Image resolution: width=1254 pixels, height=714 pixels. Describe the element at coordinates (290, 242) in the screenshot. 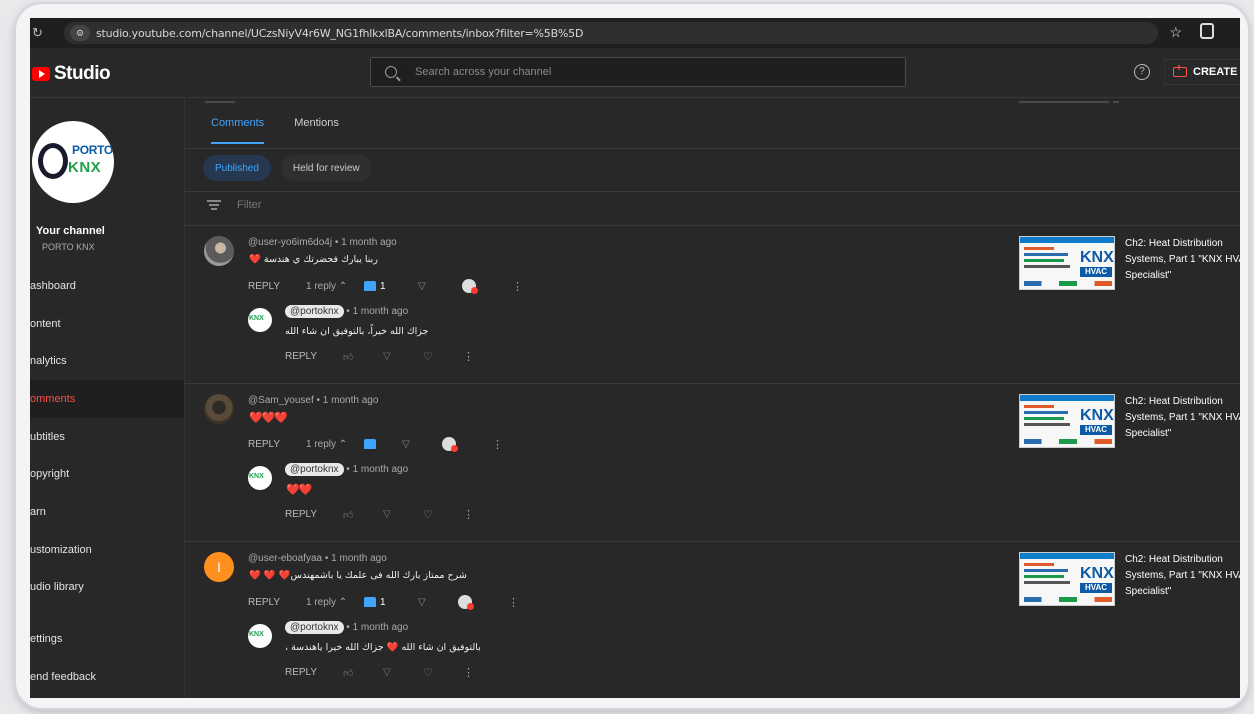

I see `comment-author: @user-yo6im6do4j` at that location.